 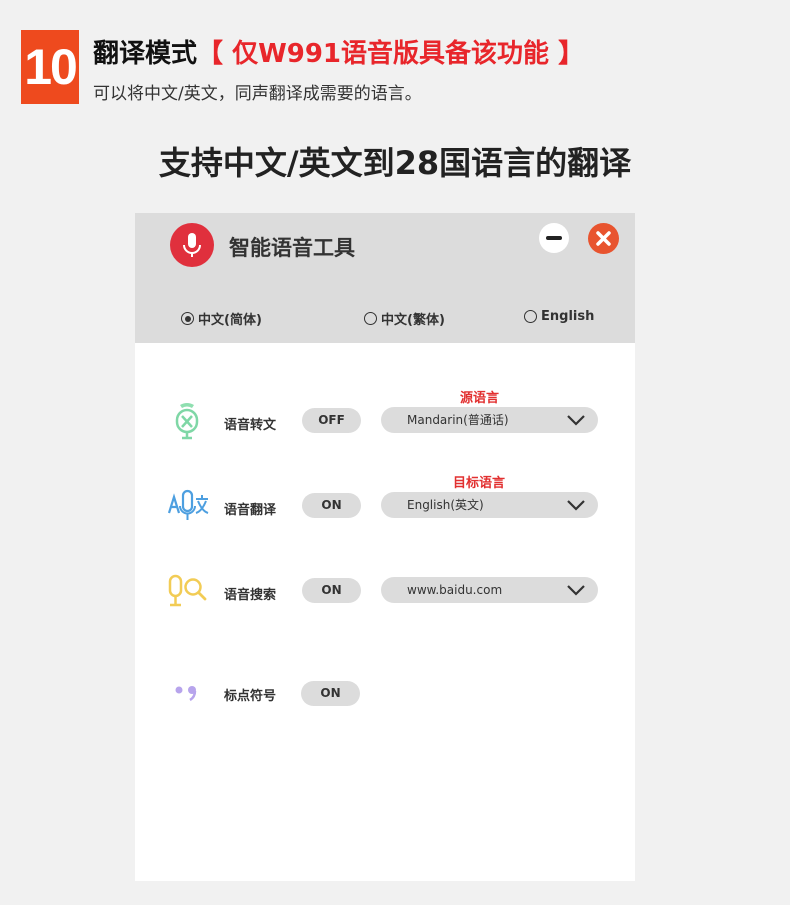 What do you see at coordinates (554, 238) in the screenshot?
I see `minimize-button` at bounding box center [554, 238].